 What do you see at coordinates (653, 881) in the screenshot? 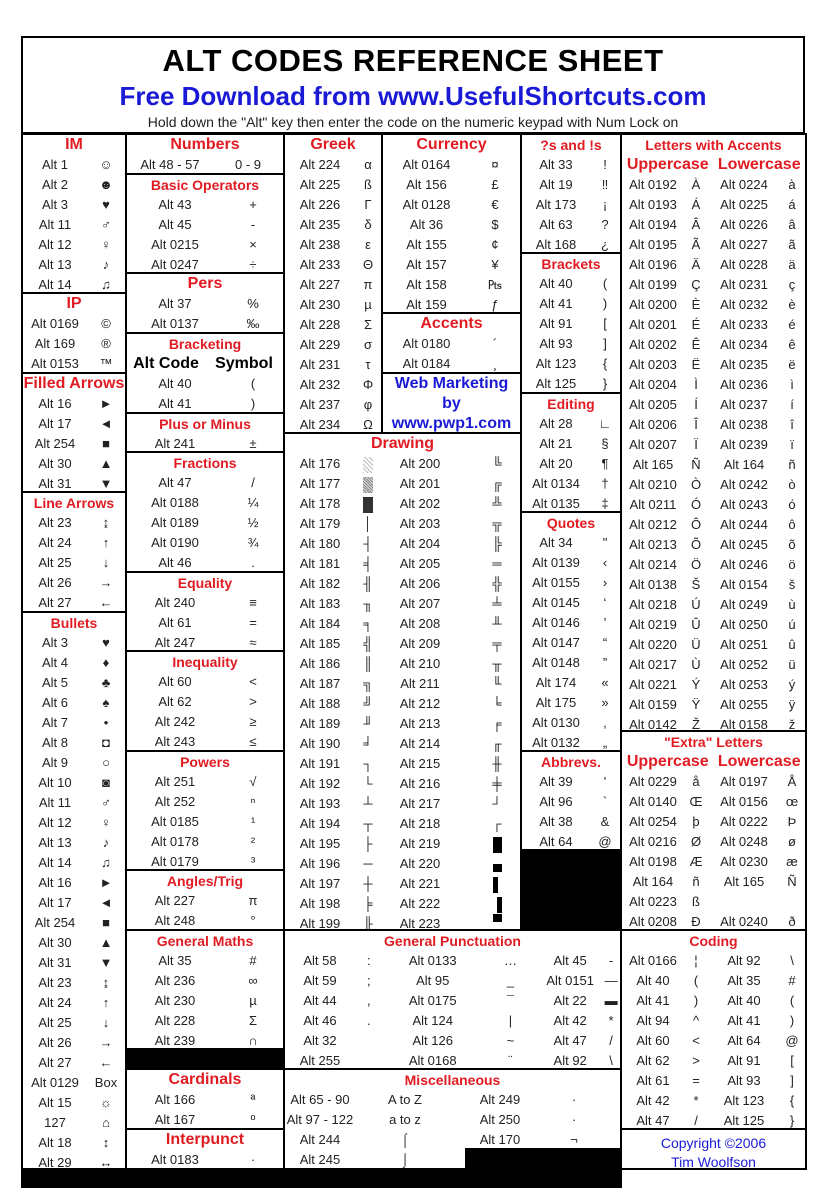
I see `alt-code: Alt 164` at bounding box center [653, 881].